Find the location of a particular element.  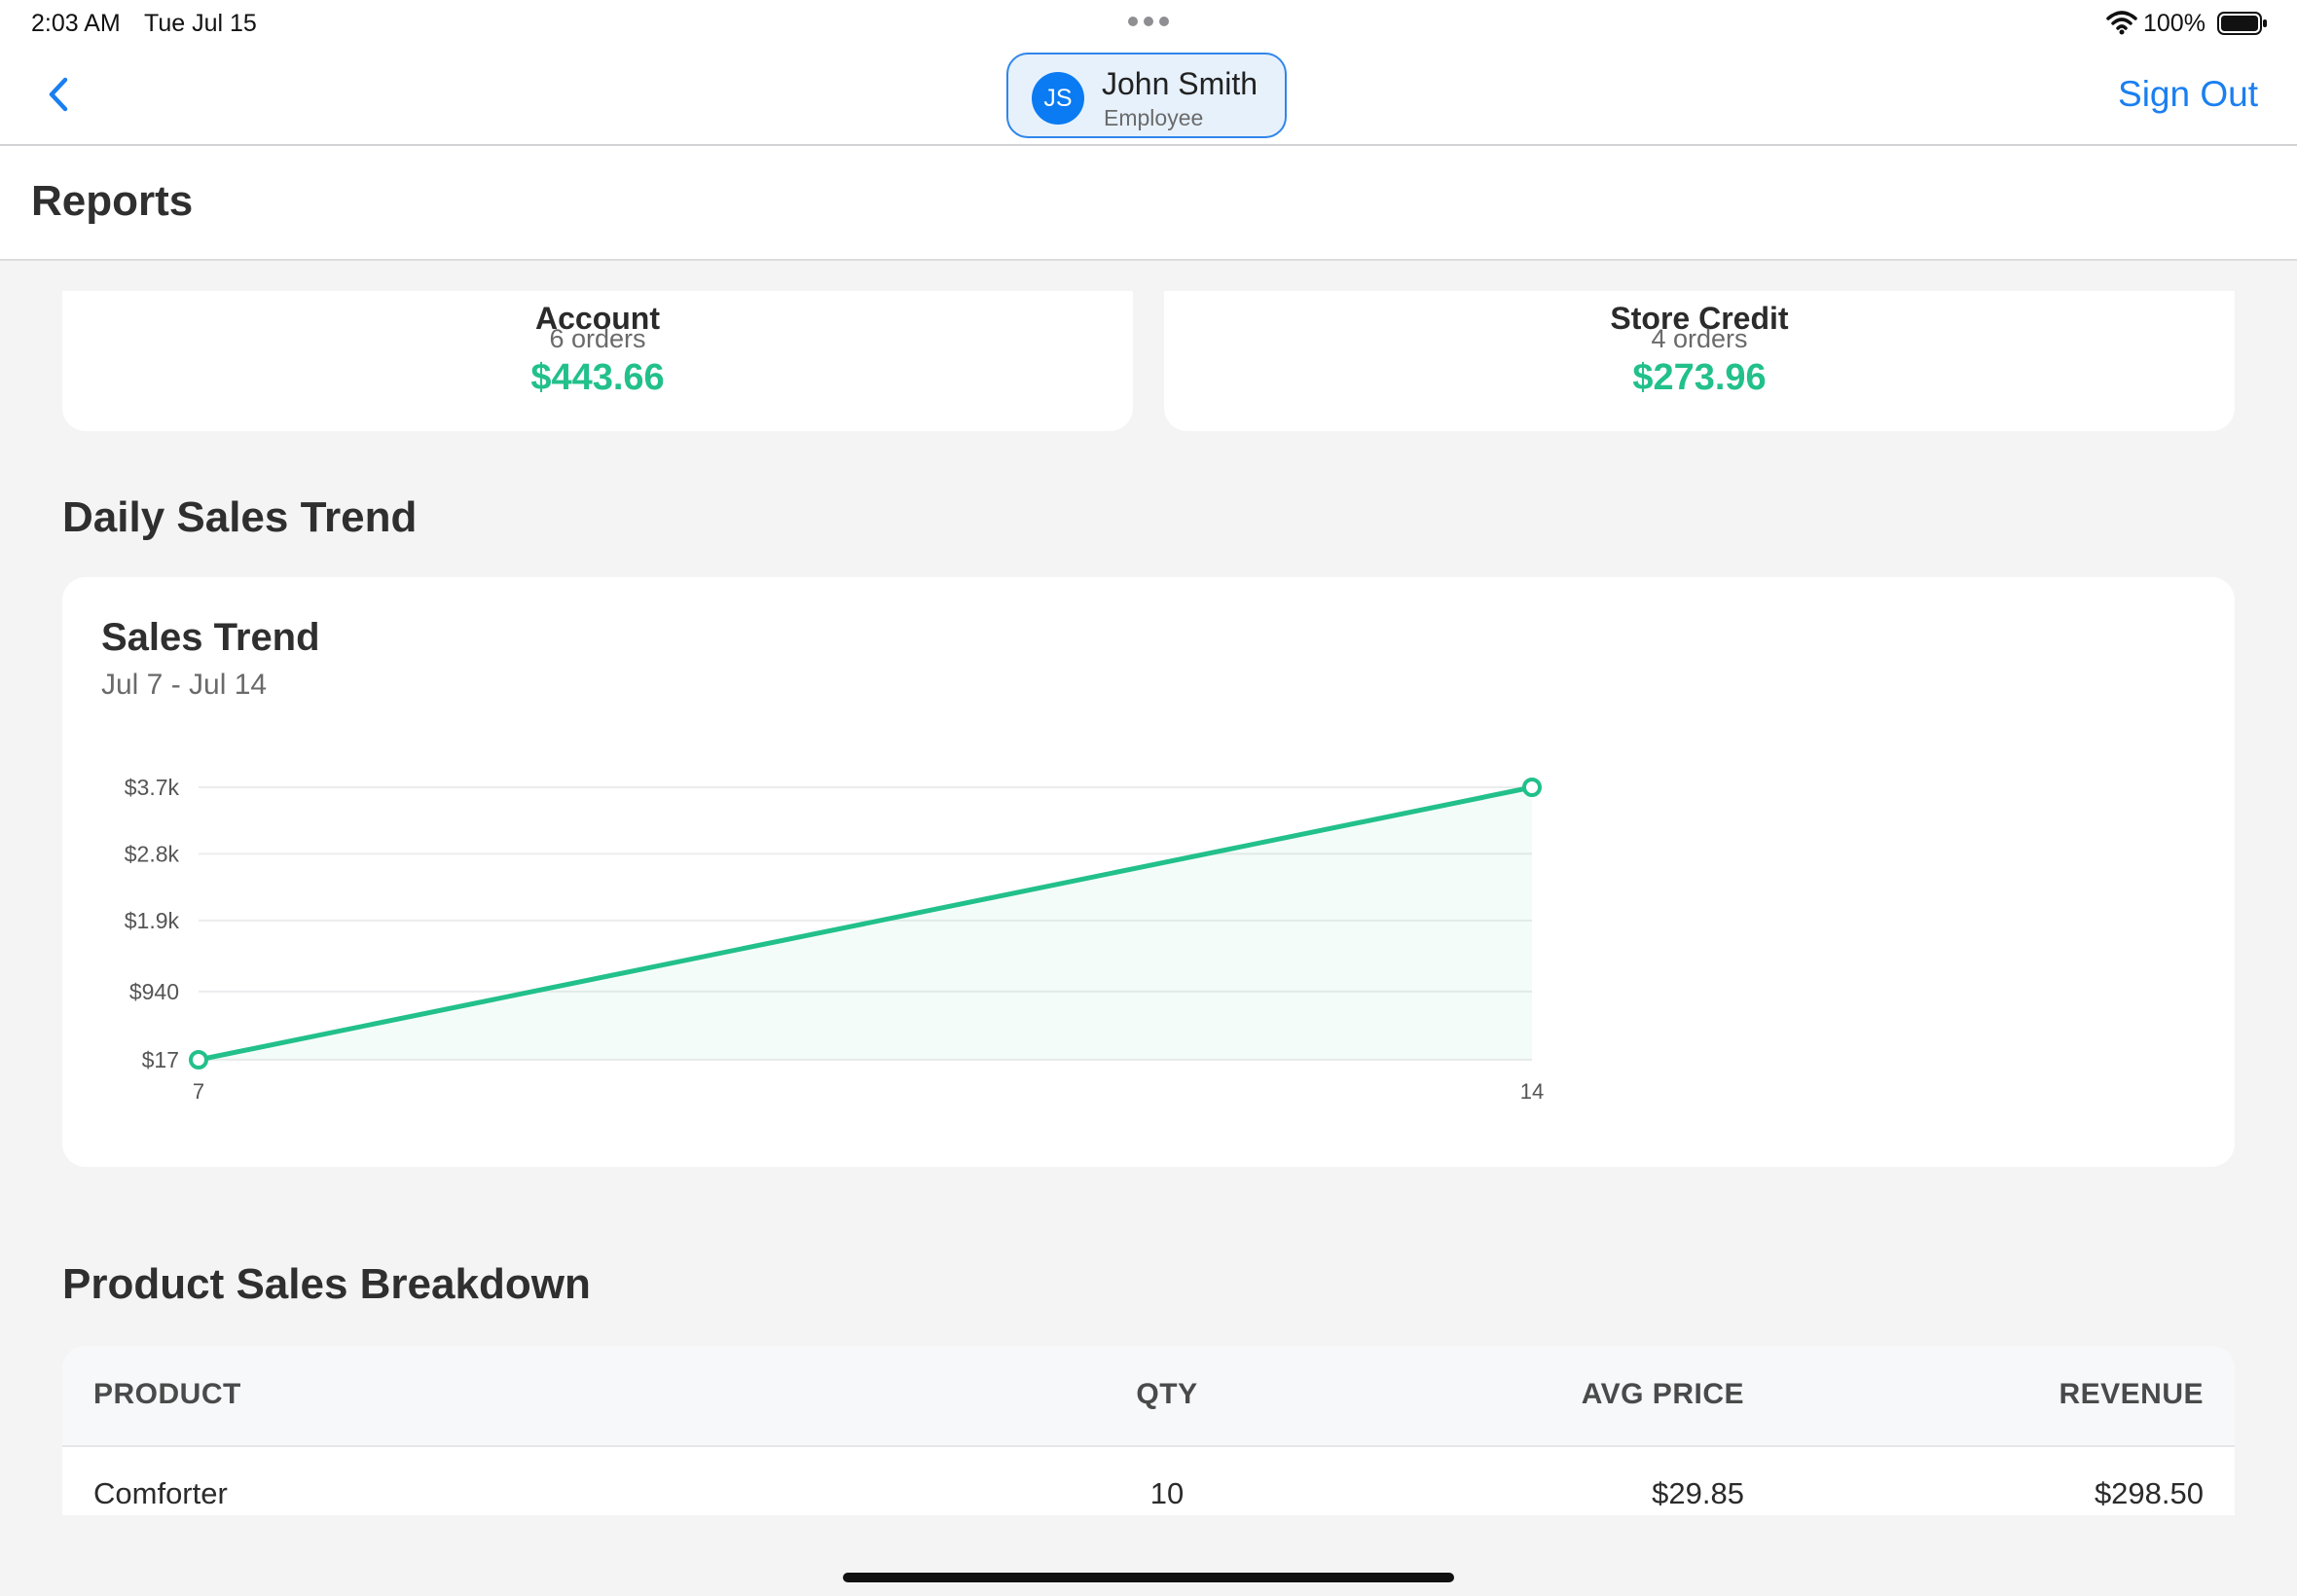

status-time: 2:03 AM is located at coordinates (76, 23).